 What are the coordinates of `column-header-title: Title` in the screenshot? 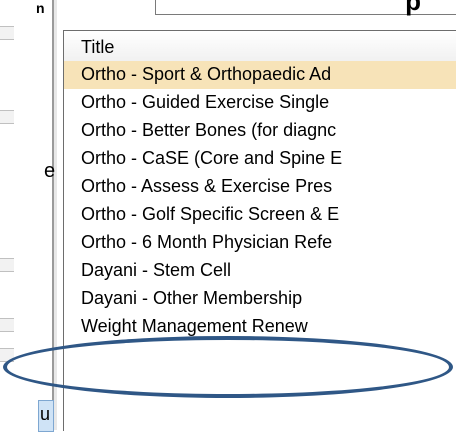 It's located at (260, 46).